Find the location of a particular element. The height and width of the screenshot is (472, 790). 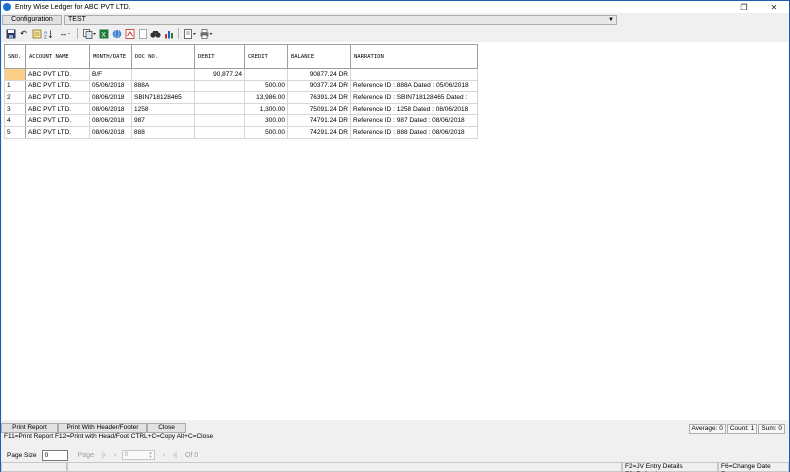

restore-button: ❐ is located at coordinates (744, 7).